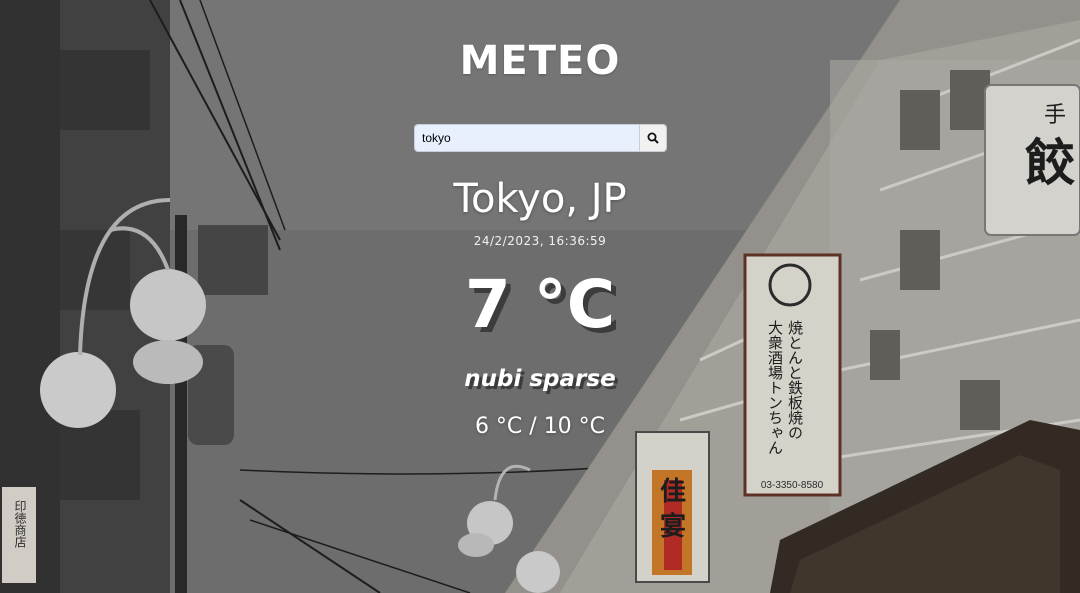 The height and width of the screenshot is (593, 1080). What do you see at coordinates (540, 61) in the screenshot?
I see `app-title: METEO` at bounding box center [540, 61].